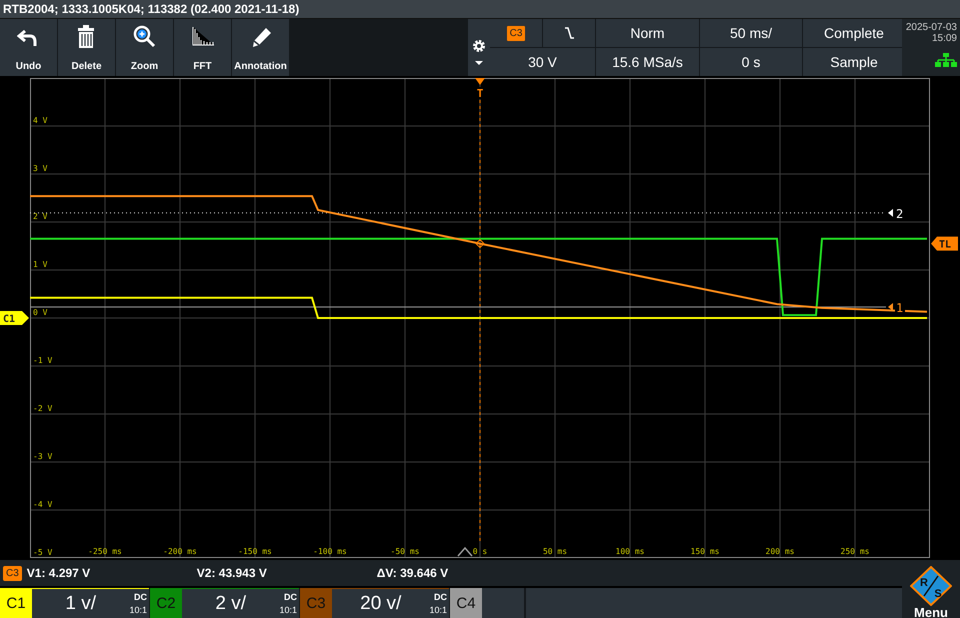  Describe the element at coordinates (854, 33) in the screenshot. I see `acquisition-field: Complete` at that location.